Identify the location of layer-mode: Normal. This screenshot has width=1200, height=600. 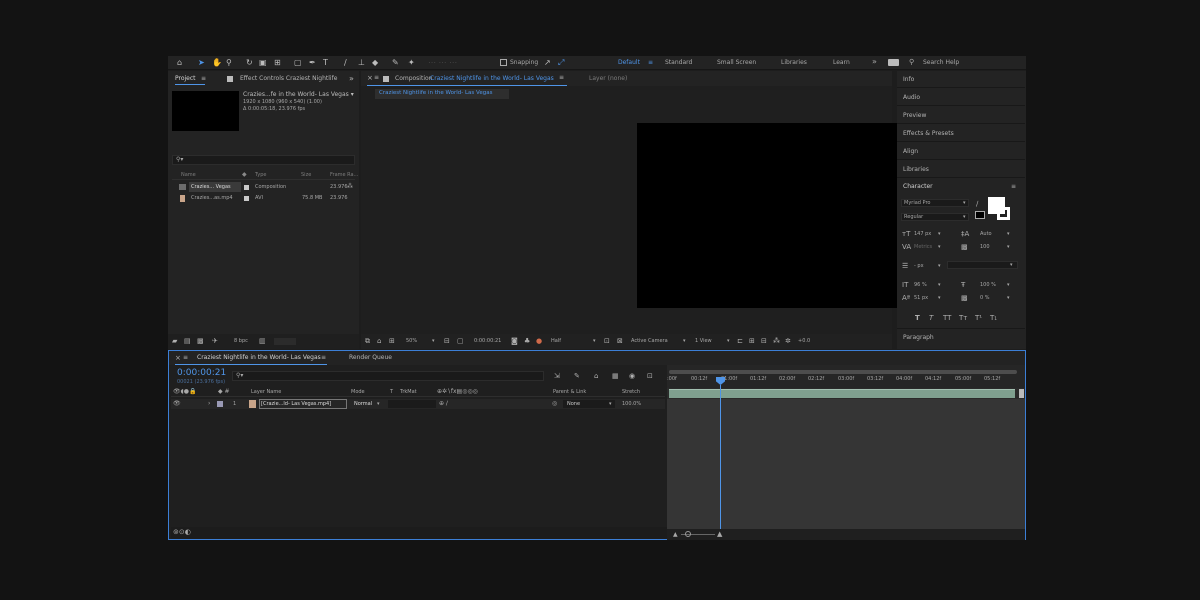
(363, 404).